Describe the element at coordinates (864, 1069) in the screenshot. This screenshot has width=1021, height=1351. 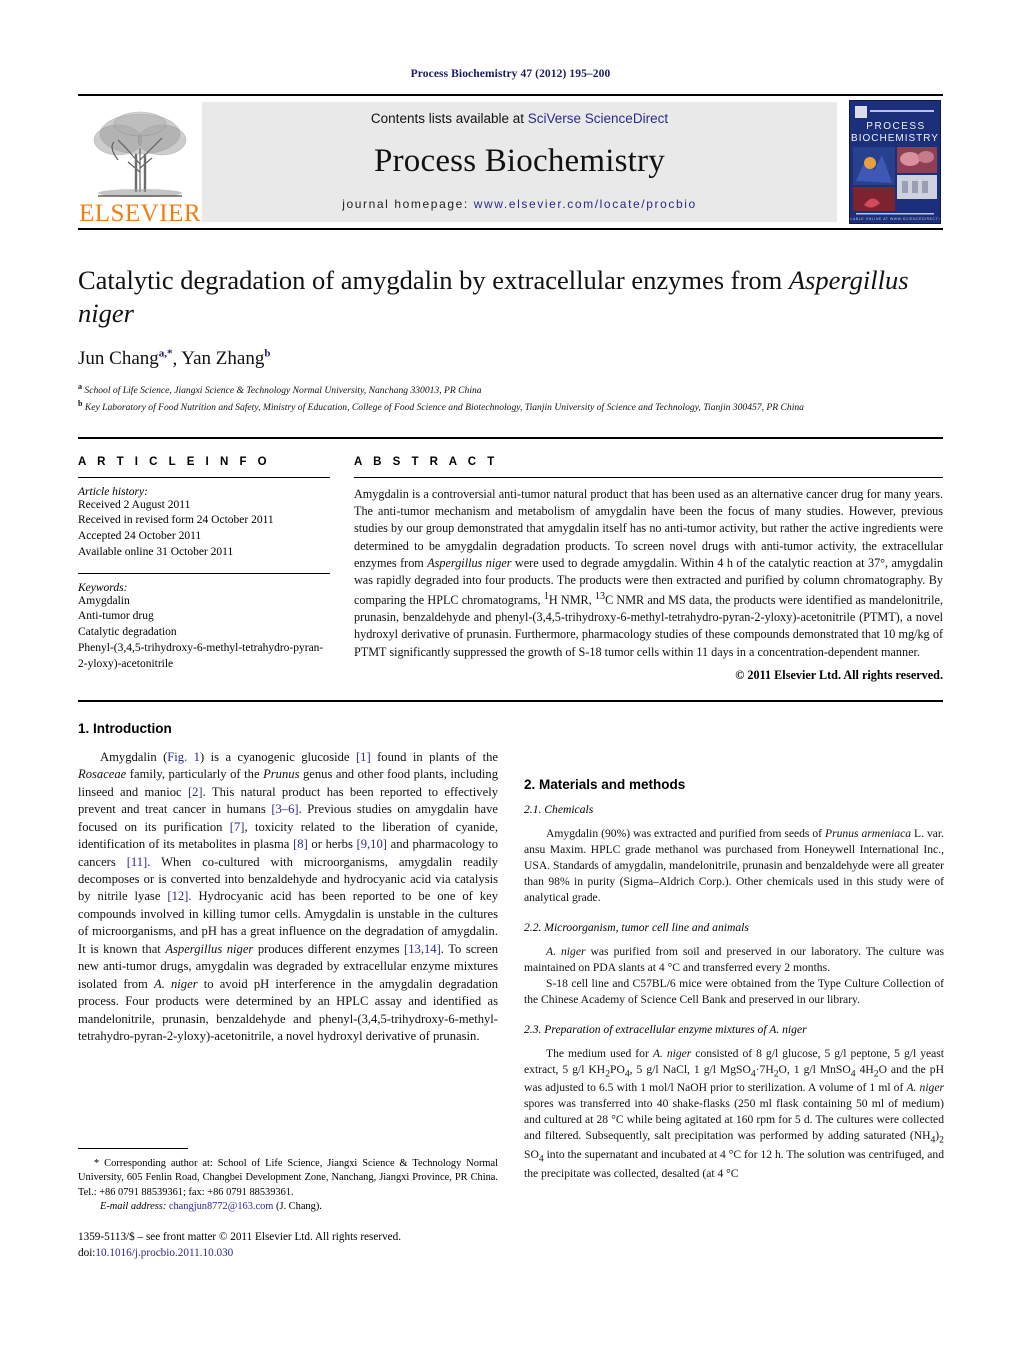
I see `prep-seg: 4H` at that location.